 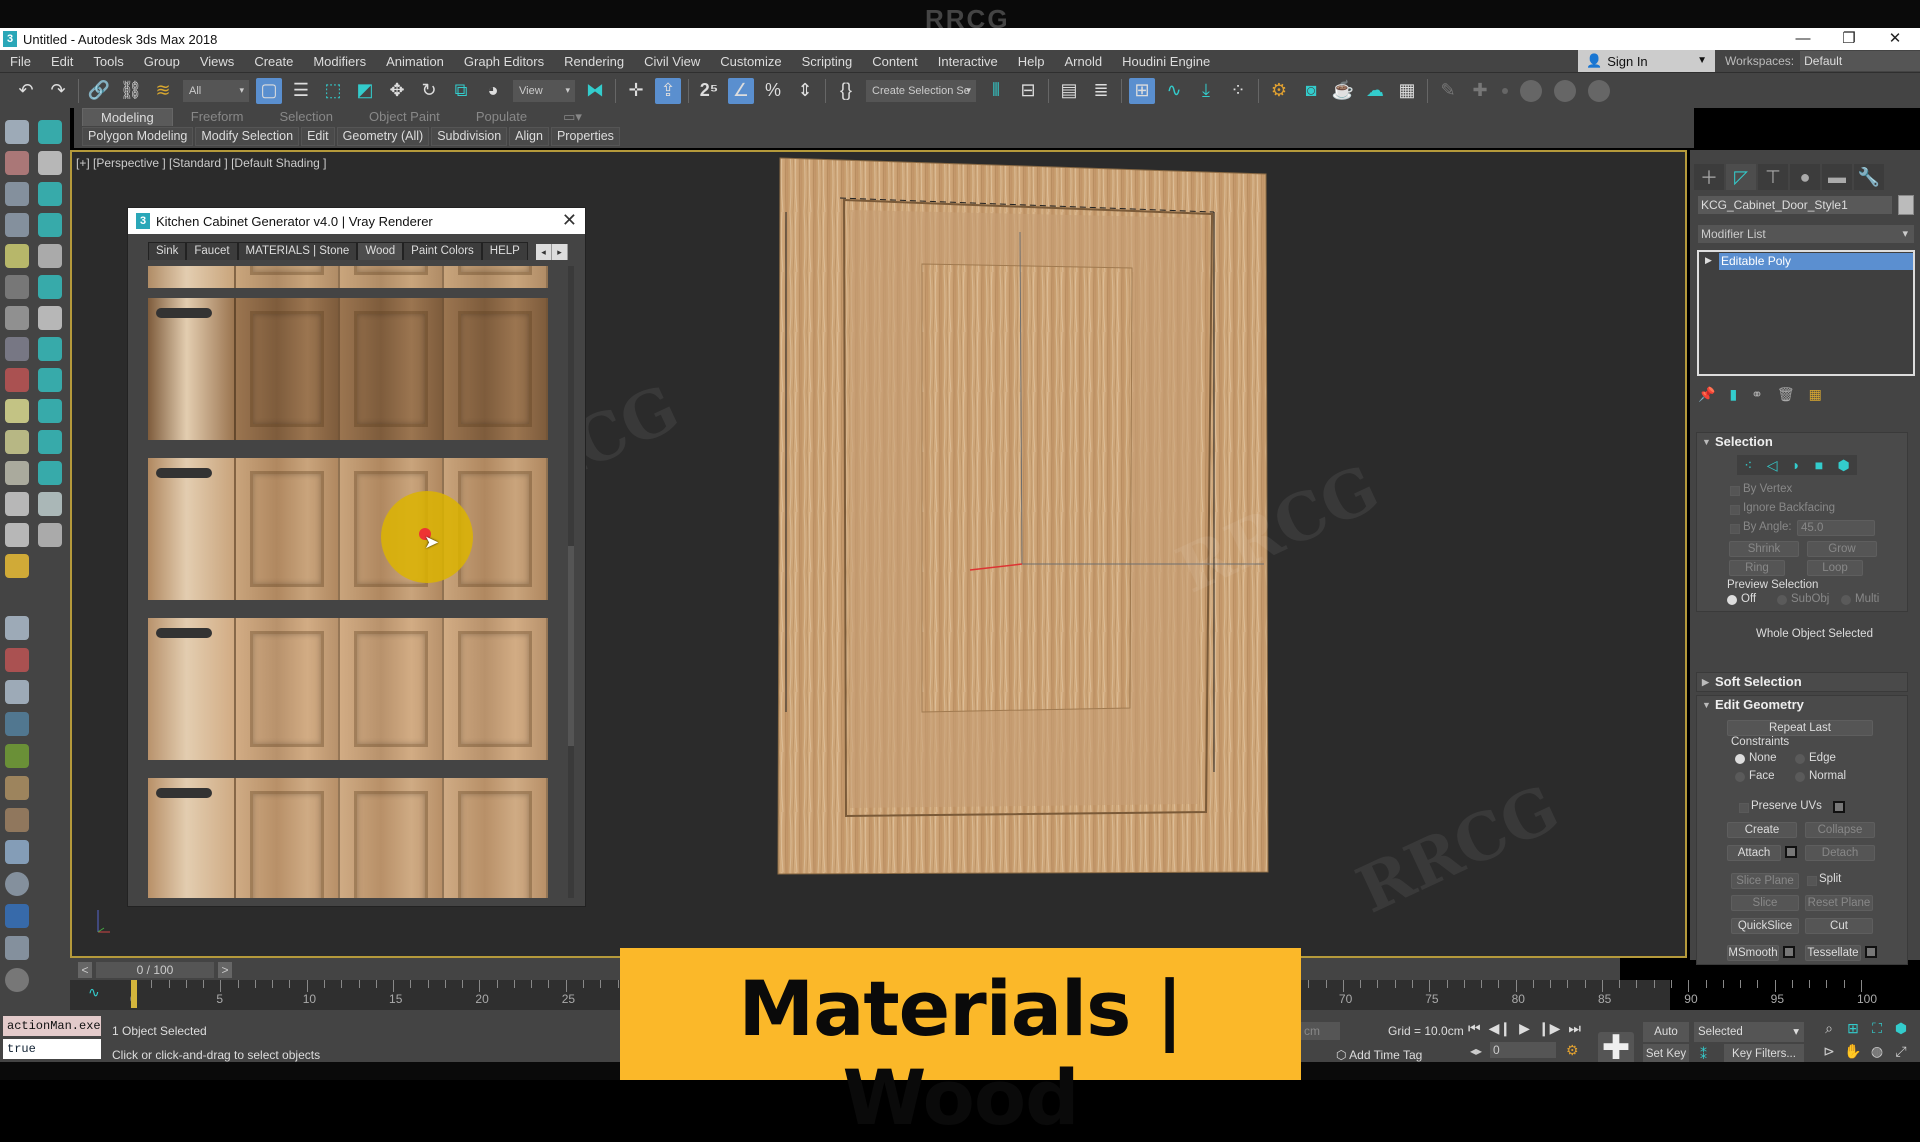 I want to click on preview-subobj-radio, so click(x=1782, y=600).